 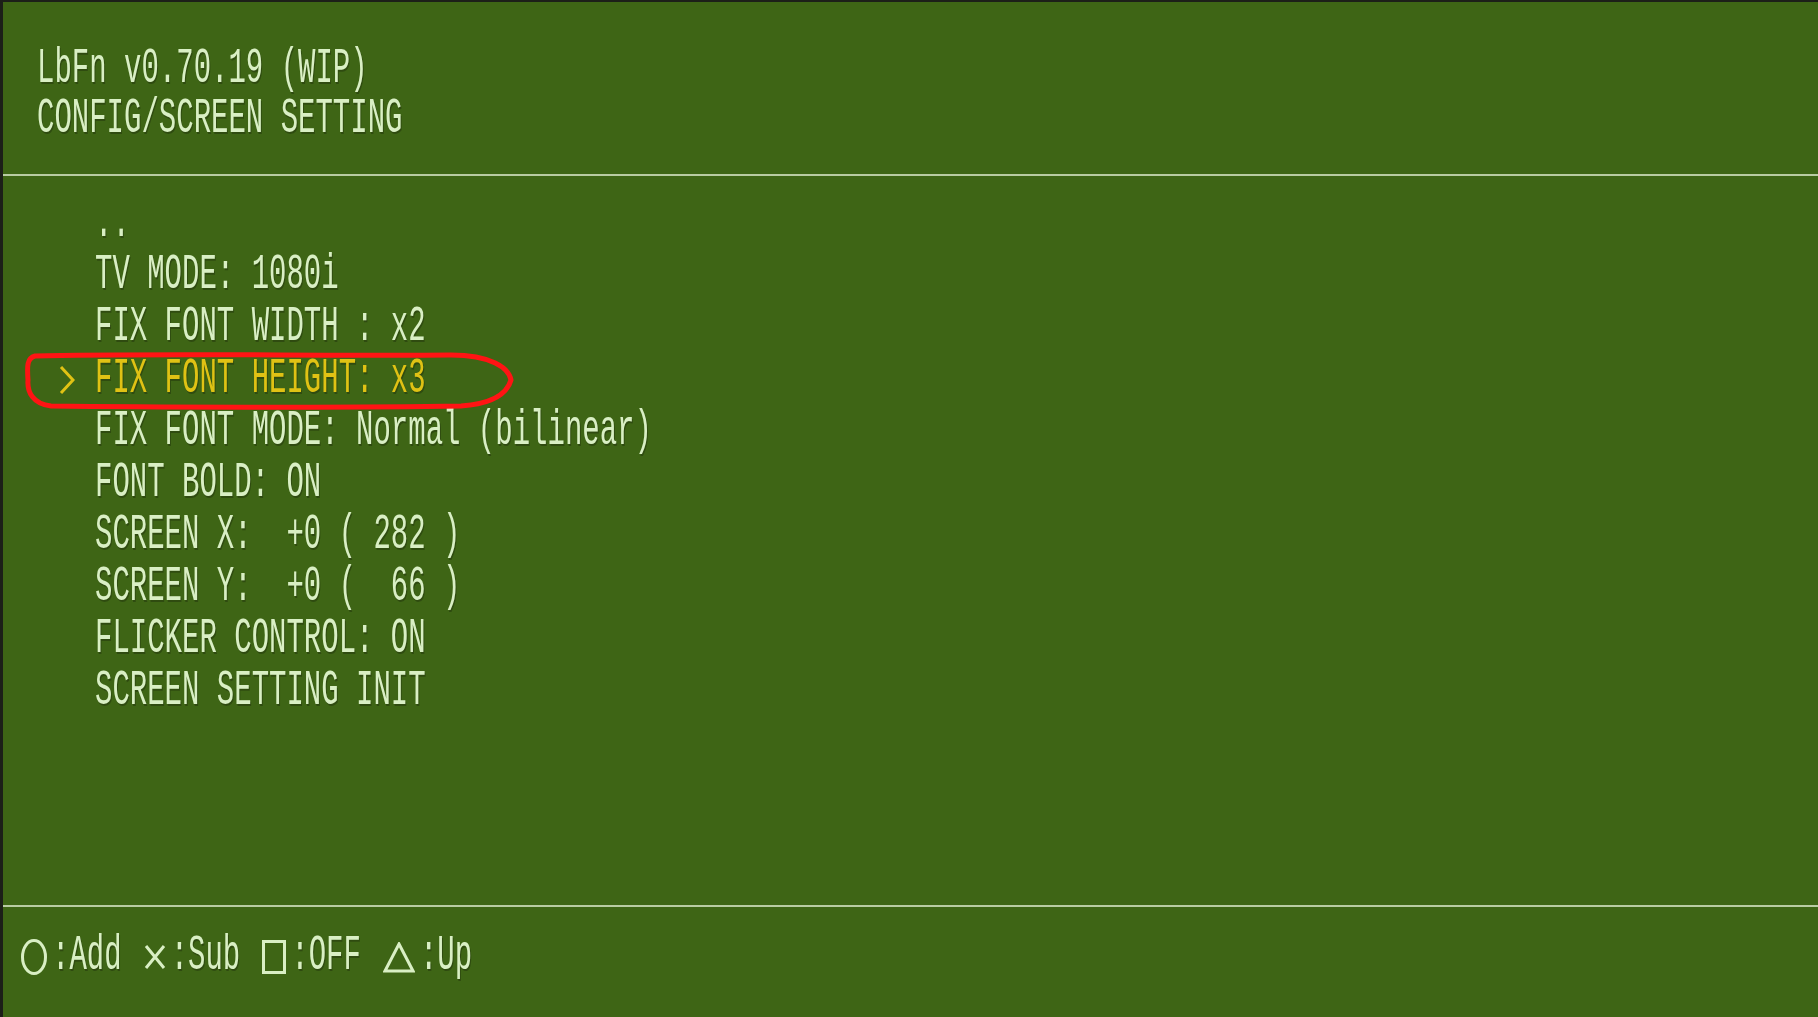 What do you see at coordinates (67, 380) in the screenshot?
I see `chevron-icon` at bounding box center [67, 380].